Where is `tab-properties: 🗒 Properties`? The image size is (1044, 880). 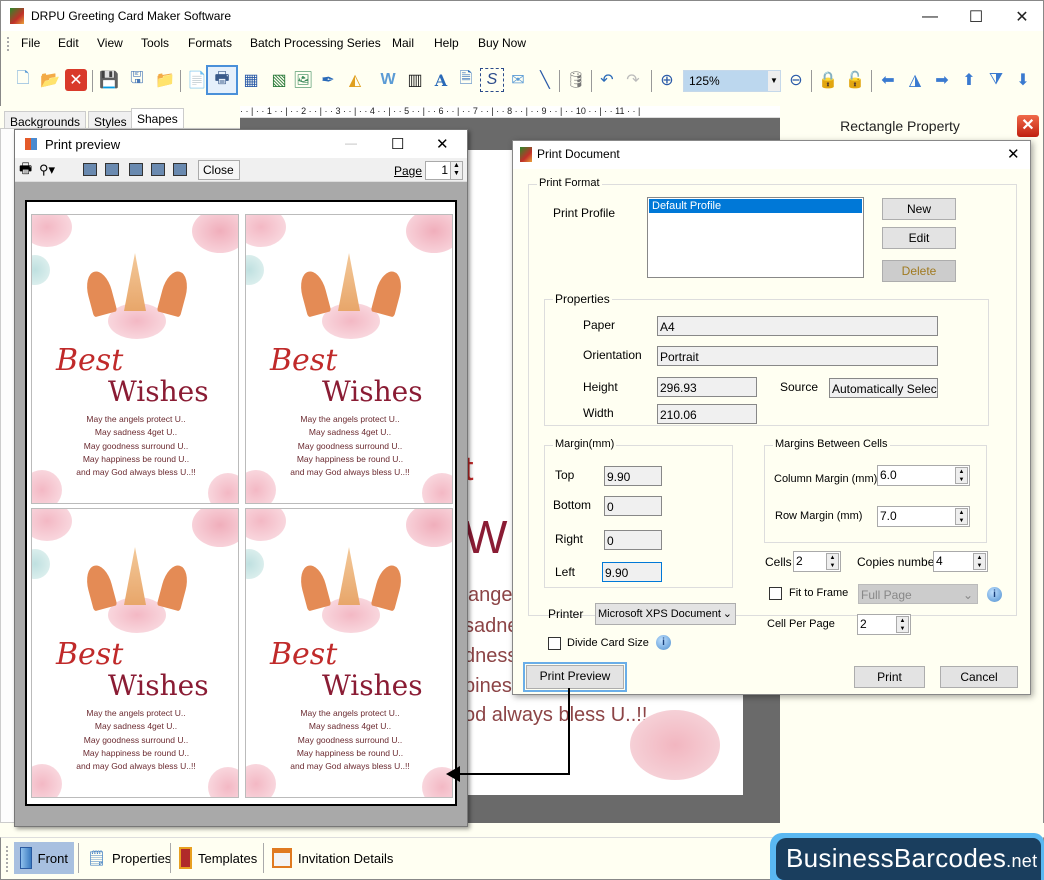 tab-properties: 🗒 Properties is located at coordinates (129, 858).